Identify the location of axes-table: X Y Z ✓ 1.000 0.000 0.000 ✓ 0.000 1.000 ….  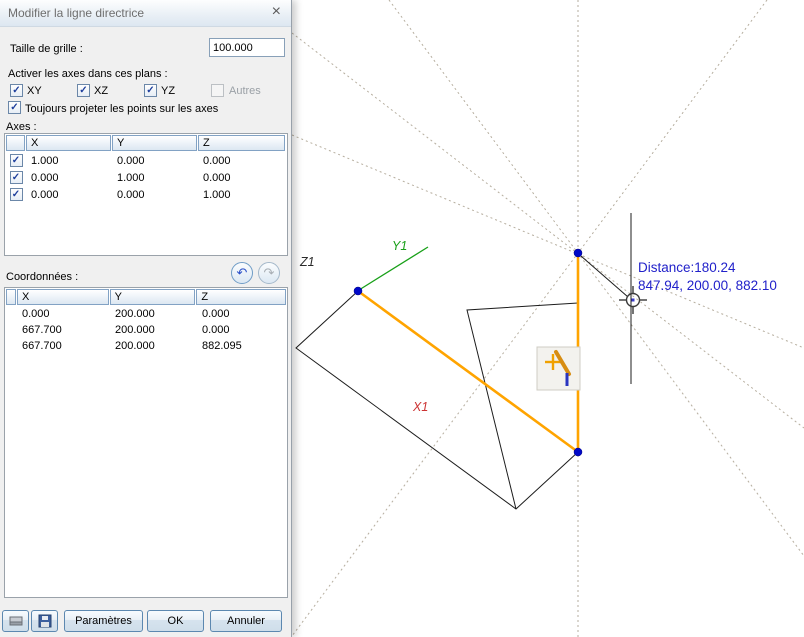
(146, 194).